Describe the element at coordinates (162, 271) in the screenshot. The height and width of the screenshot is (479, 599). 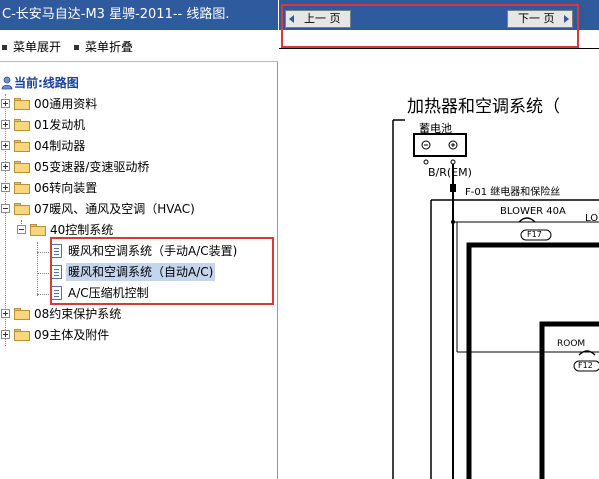
I see `highlight-box-documents` at that location.